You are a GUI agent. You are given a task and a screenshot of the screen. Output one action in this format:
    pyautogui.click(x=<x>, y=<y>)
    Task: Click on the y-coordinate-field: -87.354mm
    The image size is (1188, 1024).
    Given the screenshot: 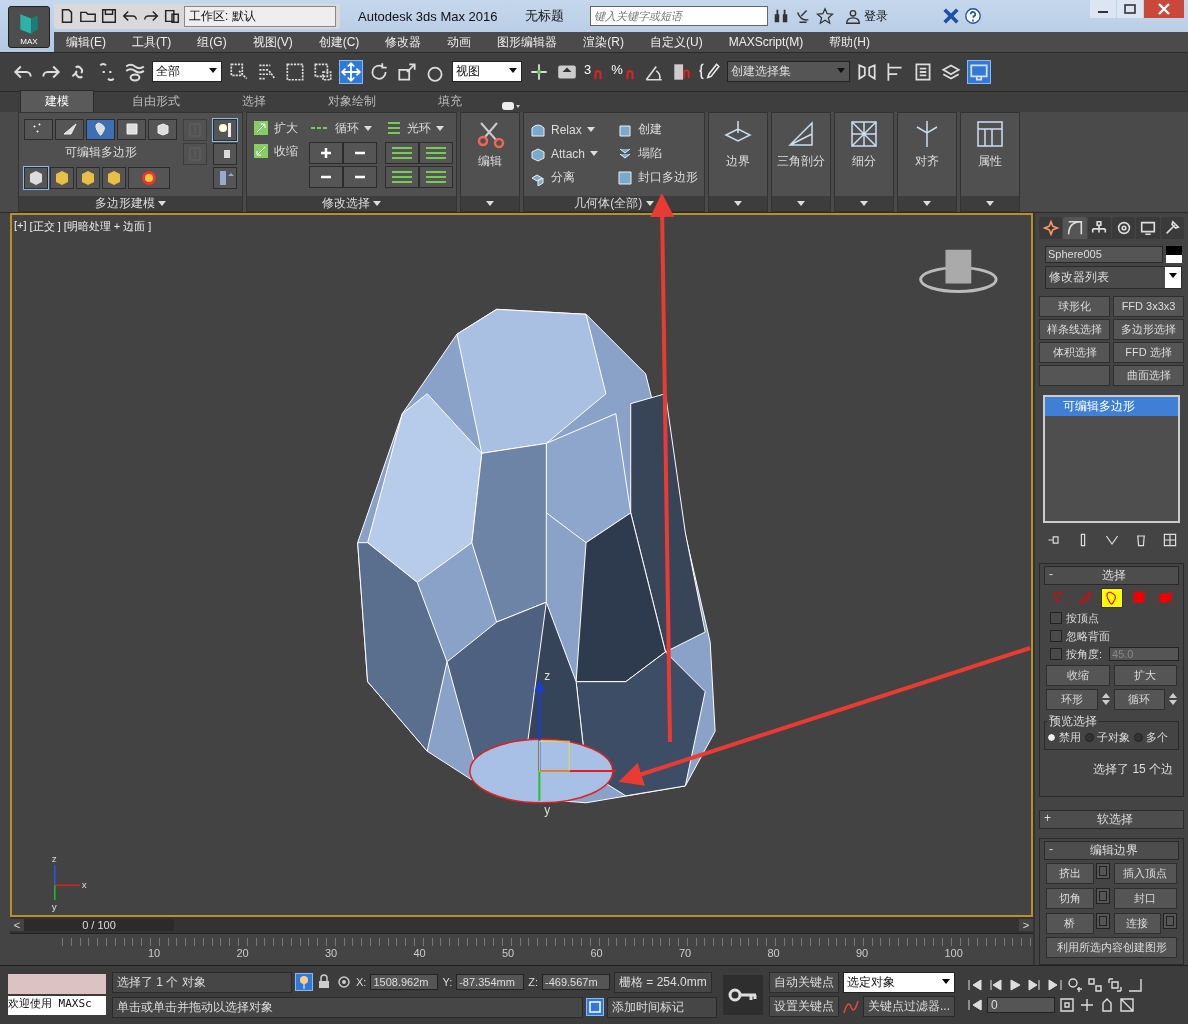 What is the action you would take?
    pyautogui.click(x=490, y=982)
    